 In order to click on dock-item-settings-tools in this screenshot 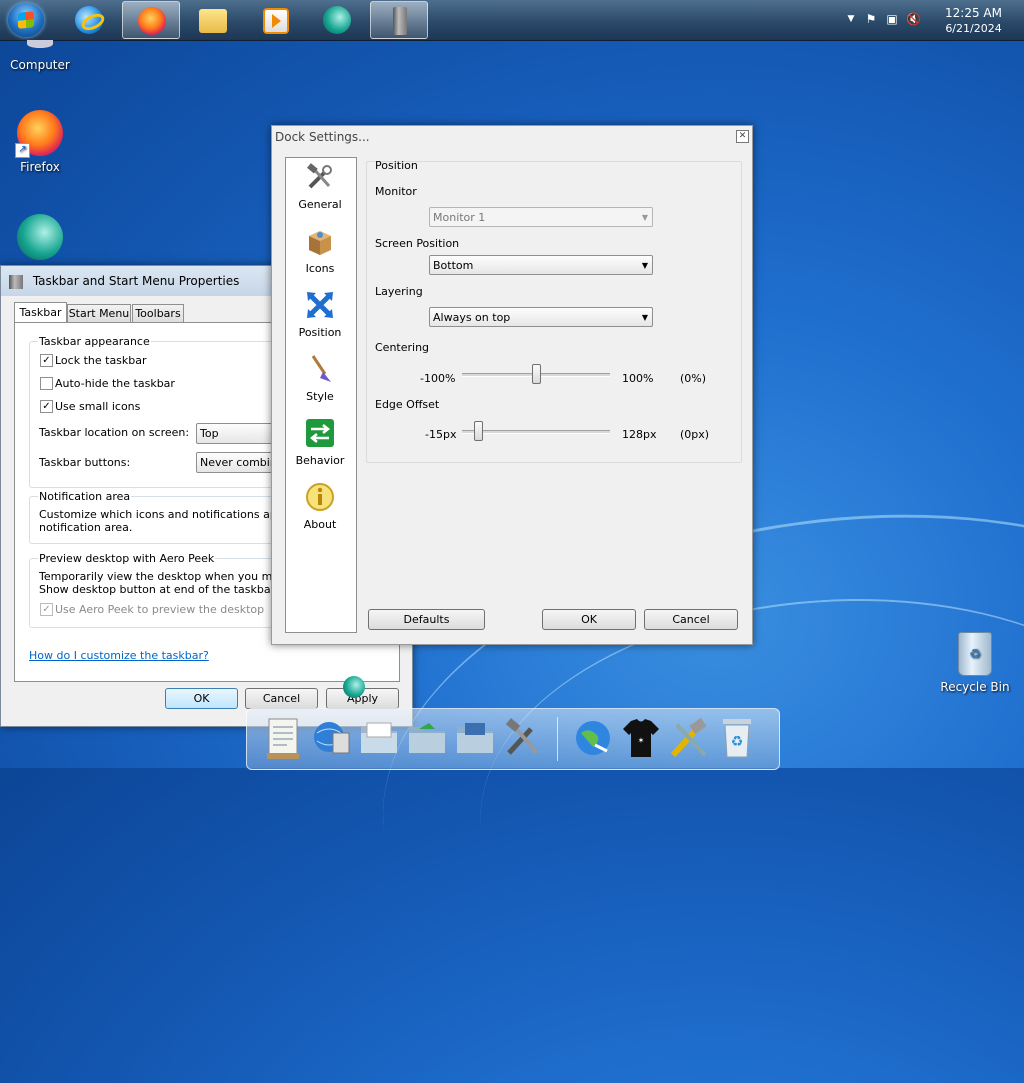, I will do `click(689, 738)`.